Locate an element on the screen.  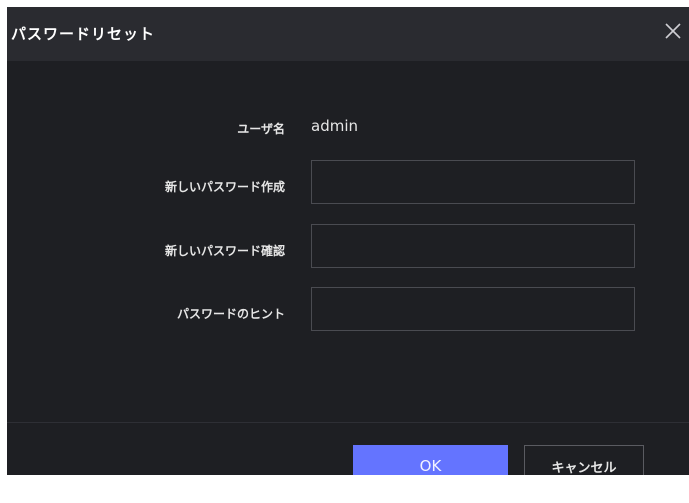
cancel-button: キャンセル is located at coordinates (584, 460).